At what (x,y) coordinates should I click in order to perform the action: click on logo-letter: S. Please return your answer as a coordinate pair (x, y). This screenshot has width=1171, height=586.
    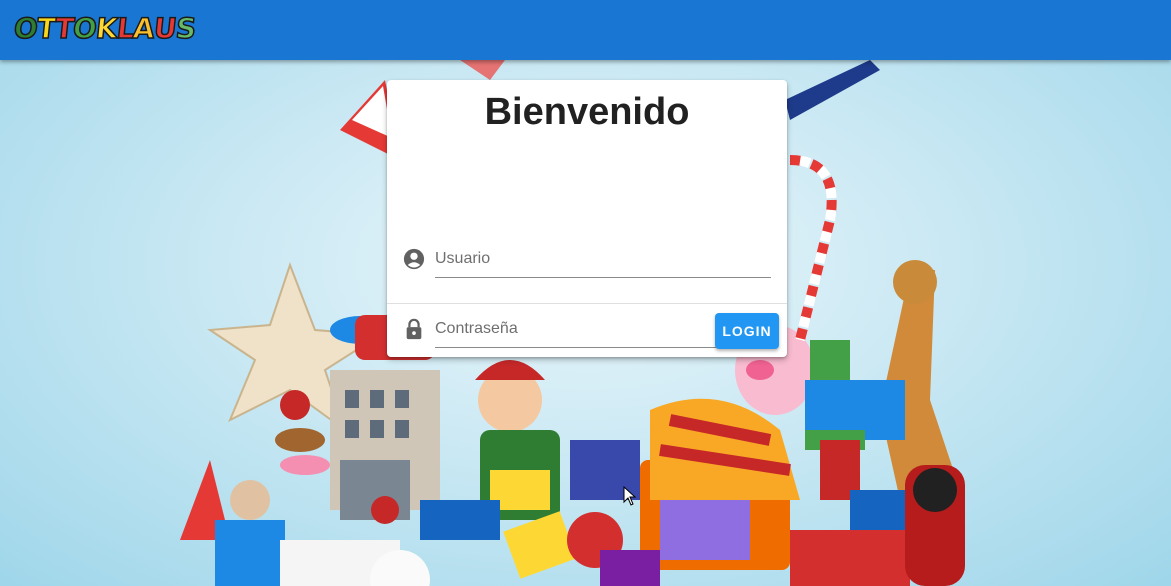
    Looking at the image, I should click on (185, 28).